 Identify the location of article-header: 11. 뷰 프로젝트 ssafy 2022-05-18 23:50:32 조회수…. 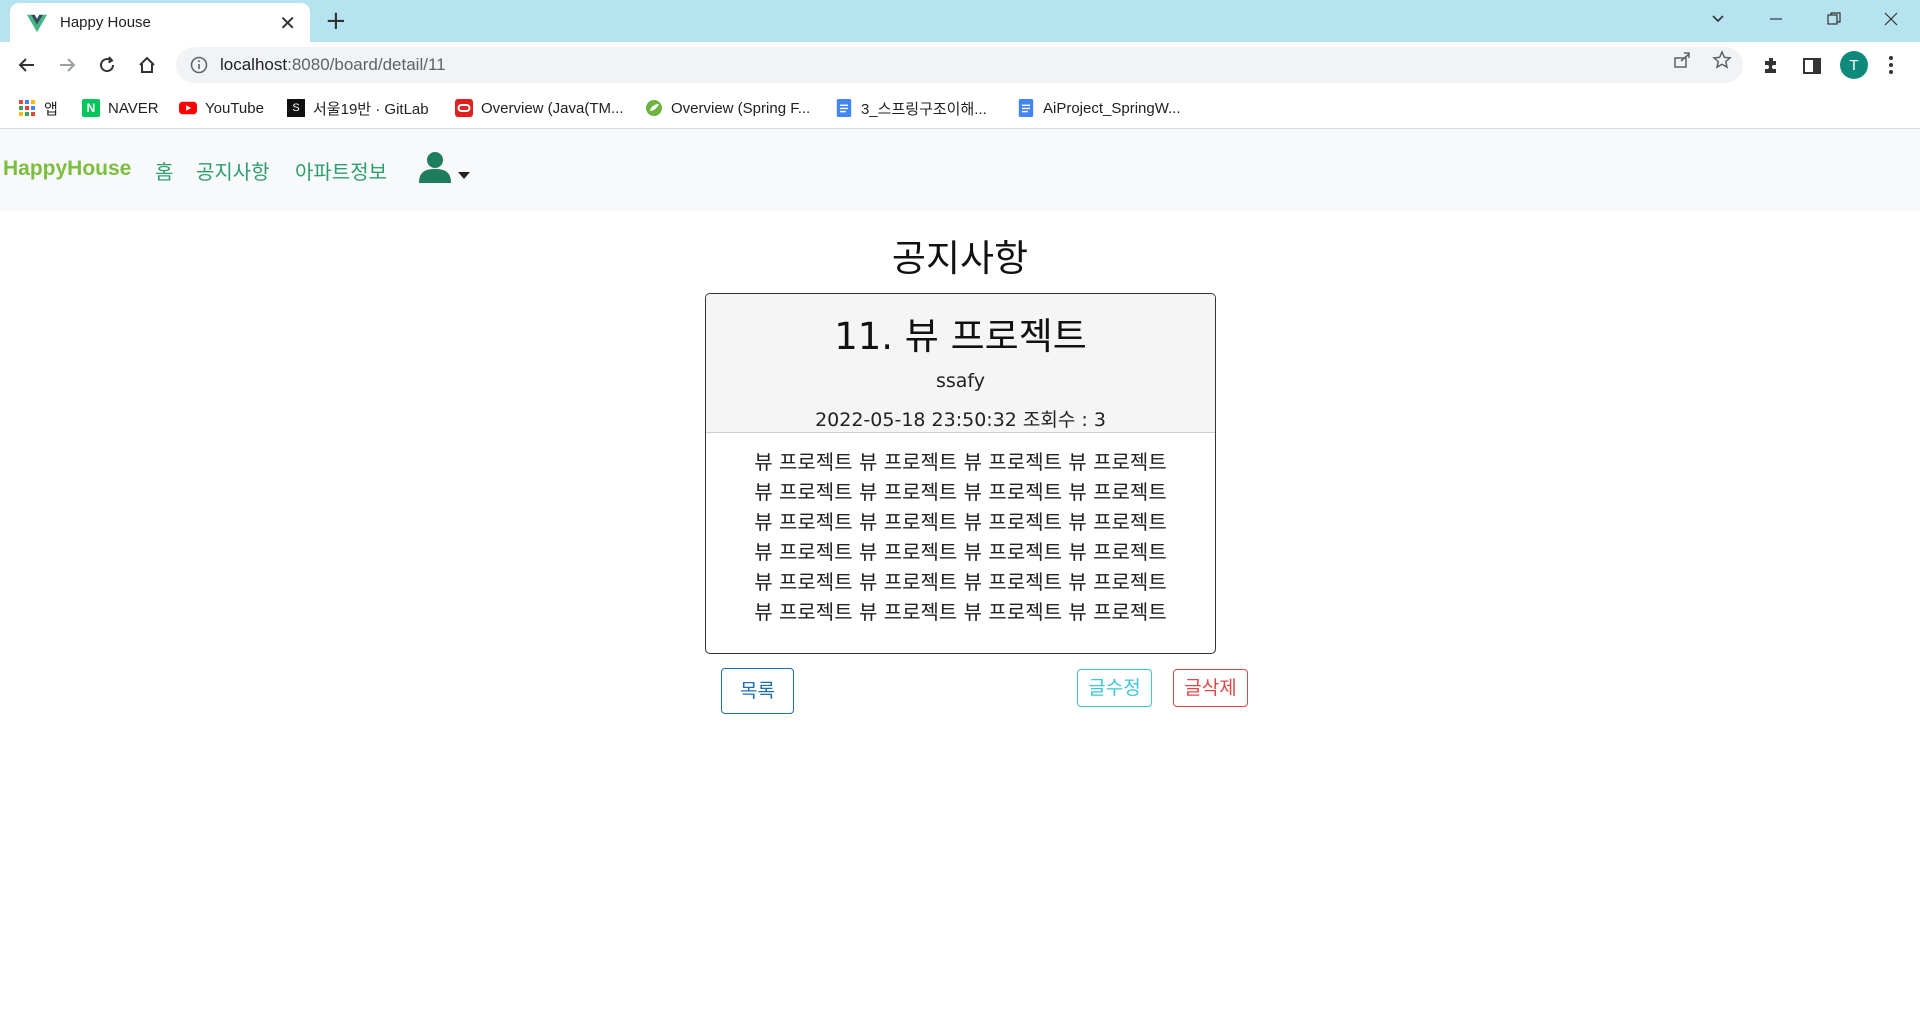
(960, 363).